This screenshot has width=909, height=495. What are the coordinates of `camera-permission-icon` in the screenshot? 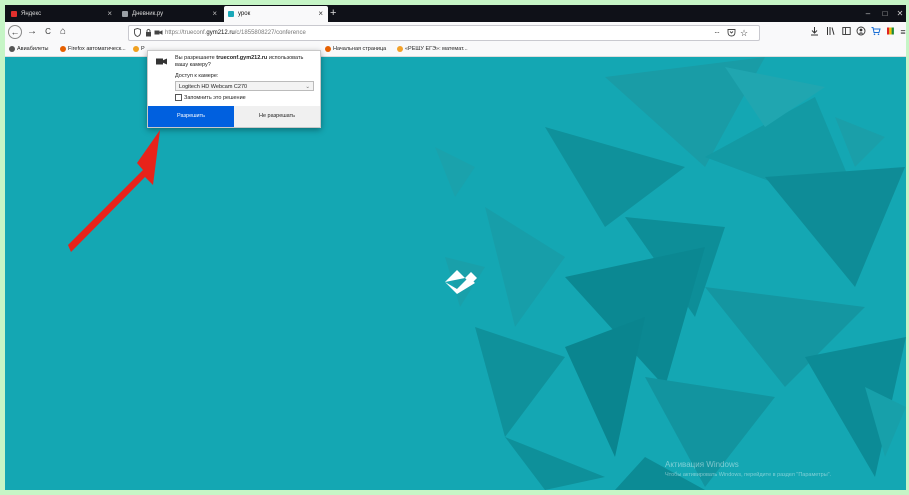 It's located at (158, 34).